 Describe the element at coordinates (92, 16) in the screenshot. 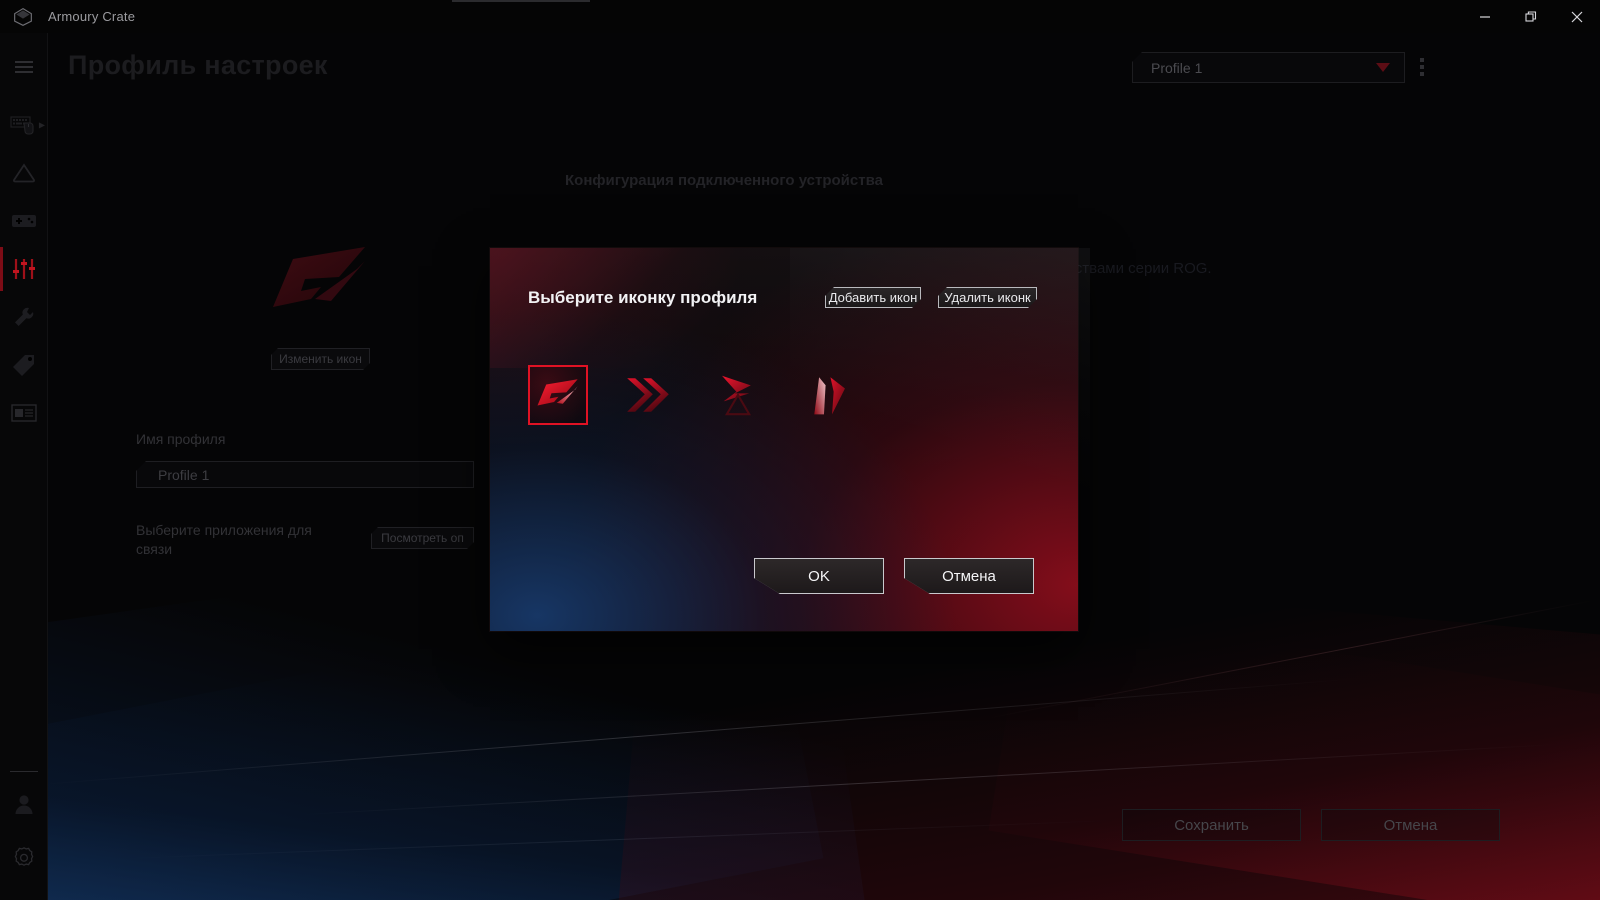

I see `app-title: Armoury Crate` at that location.